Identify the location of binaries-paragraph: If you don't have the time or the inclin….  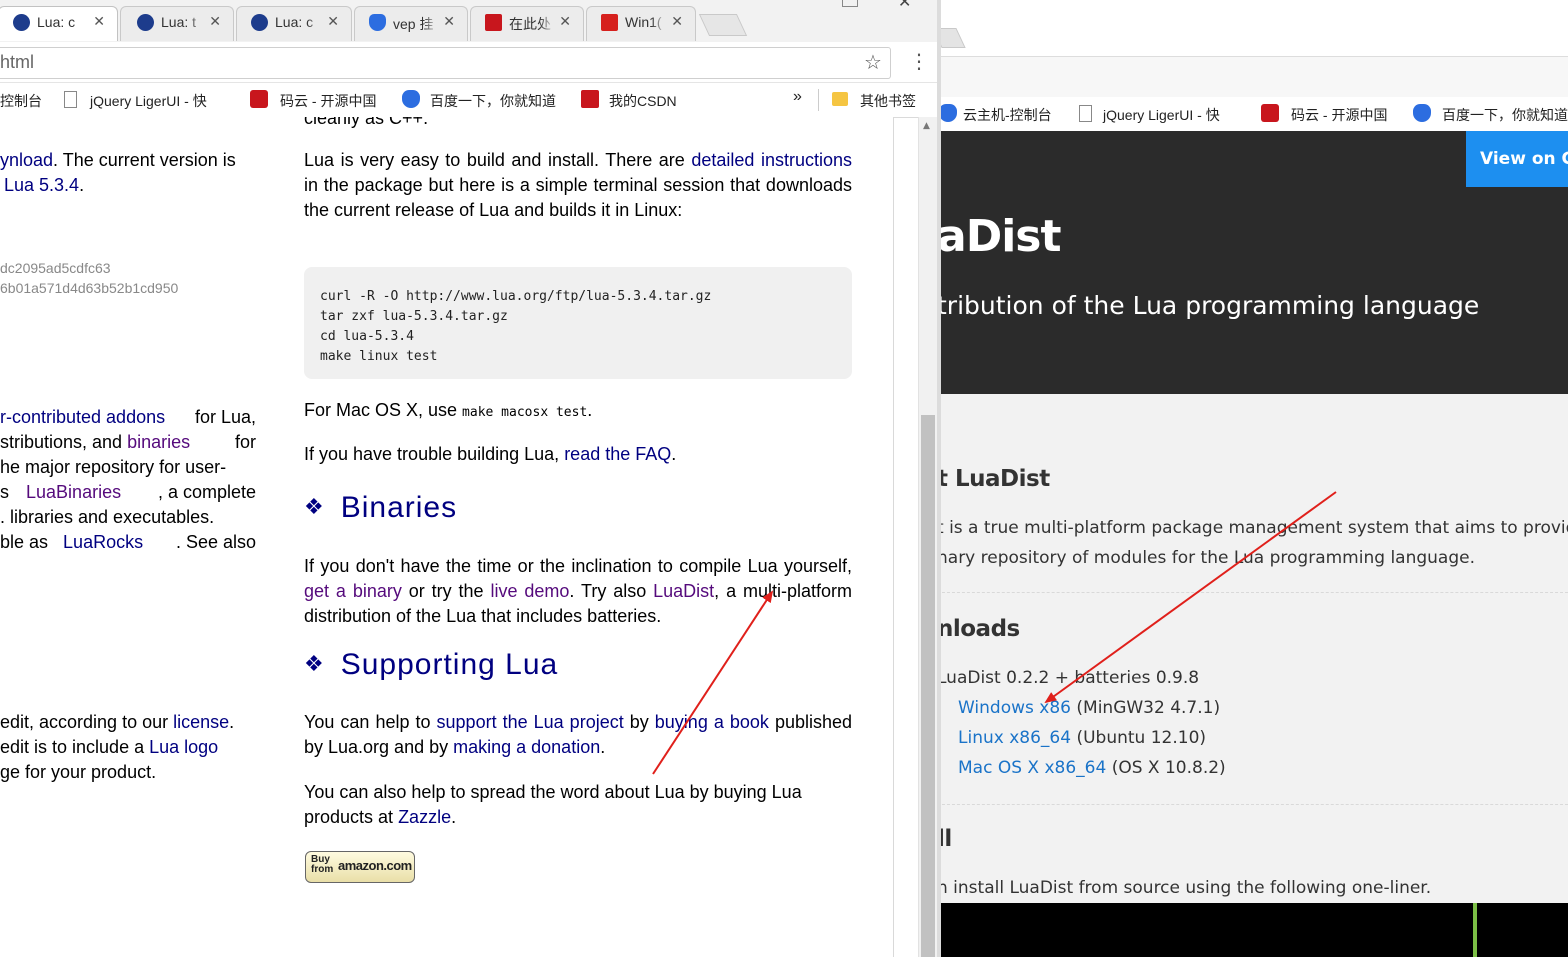
(578, 591).